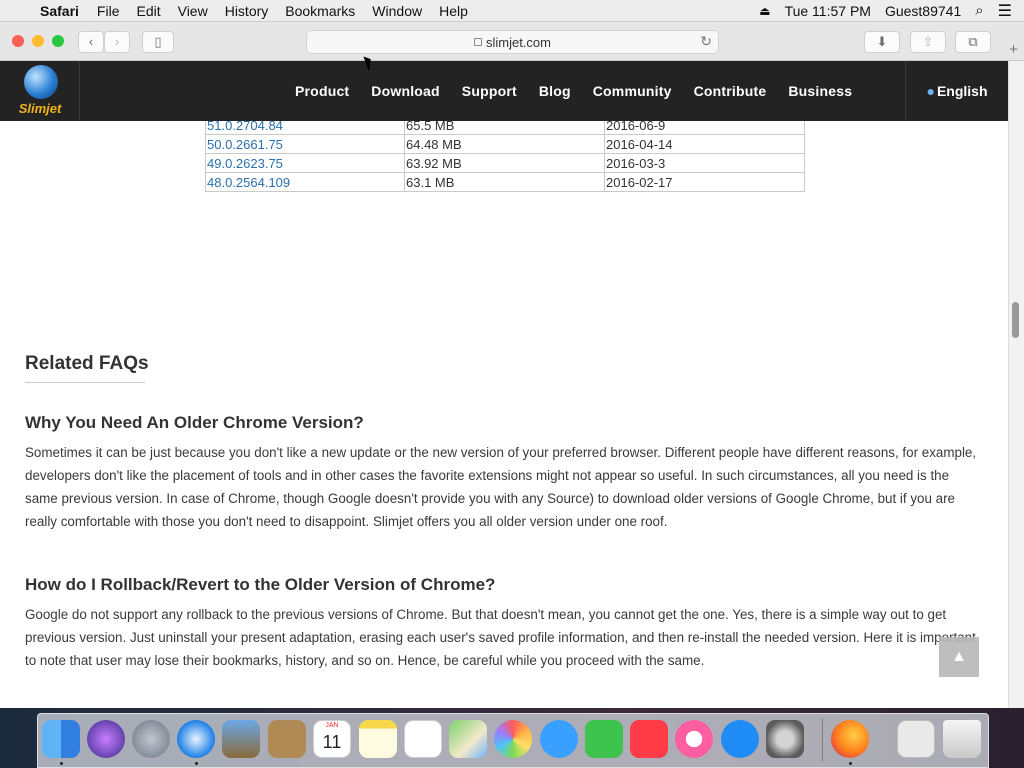 The width and height of the screenshot is (1024, 768). What do you see at coordinates (397, 11) in the screenshot?
I see `menu-window: Window` at bounding box center [397, 11].